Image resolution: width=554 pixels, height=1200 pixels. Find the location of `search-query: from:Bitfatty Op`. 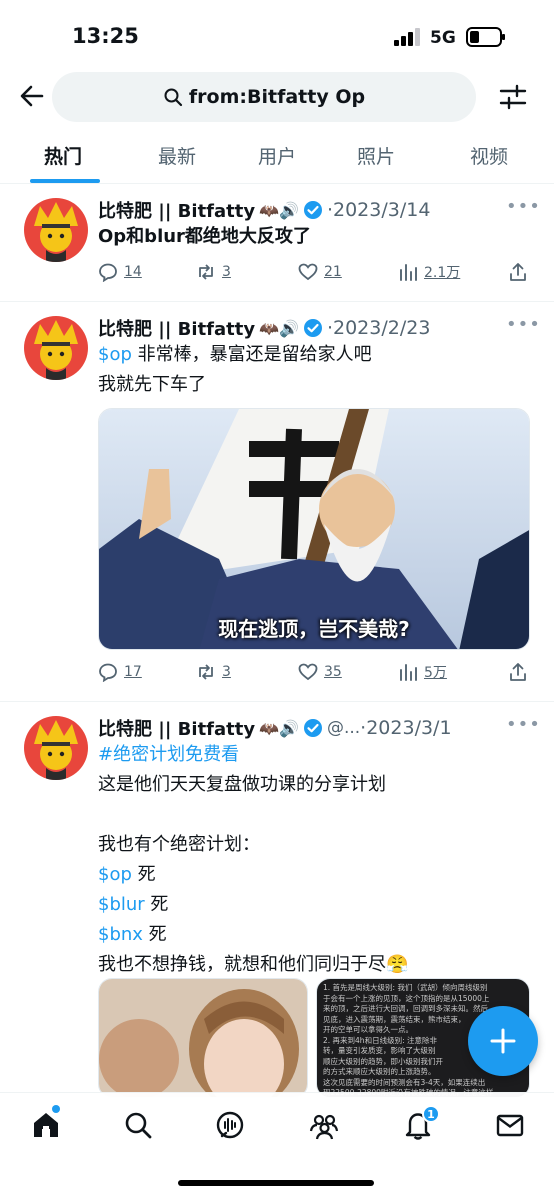

search-query: from:Bitfatty Op is located at coordinates (277, 97).